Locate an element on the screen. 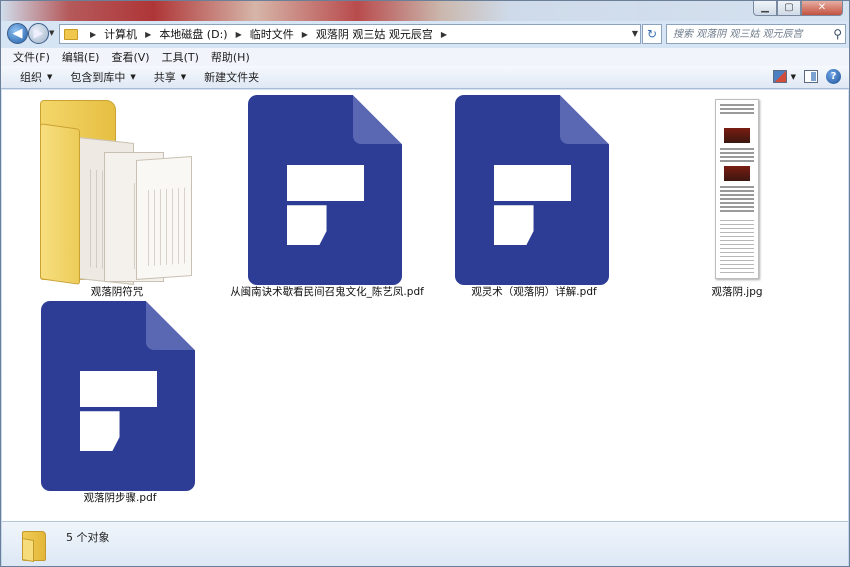 This screenshot has height=567, width=850. share-button: 共享 ▼ is located at coordinates (170, 77).